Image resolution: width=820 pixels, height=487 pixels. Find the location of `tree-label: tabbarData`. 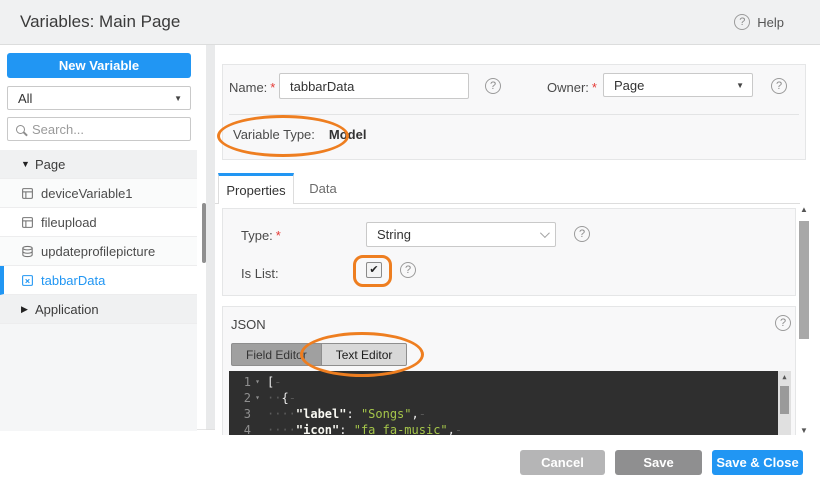

tree-label: tabbarData is located at coordinates (73, 280).